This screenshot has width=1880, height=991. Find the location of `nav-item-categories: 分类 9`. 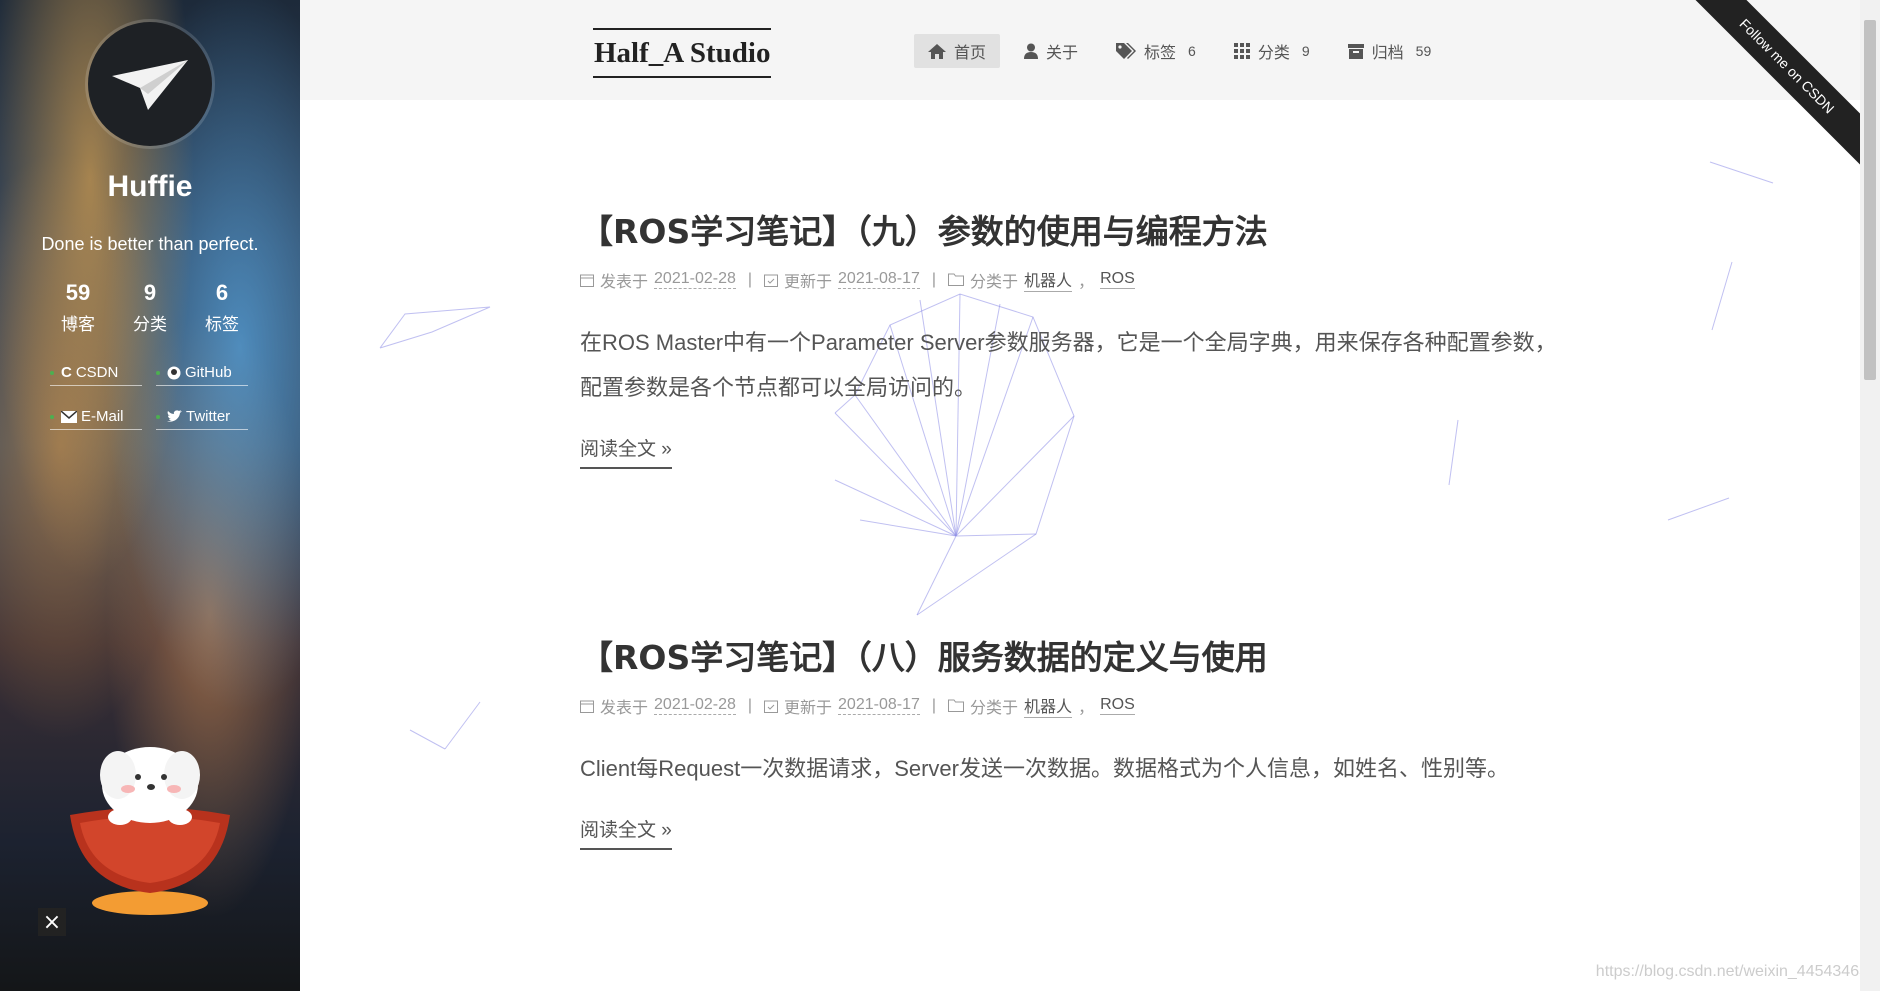

nav-item-categories: 分类 9 is located at coordinates (1272, 51).